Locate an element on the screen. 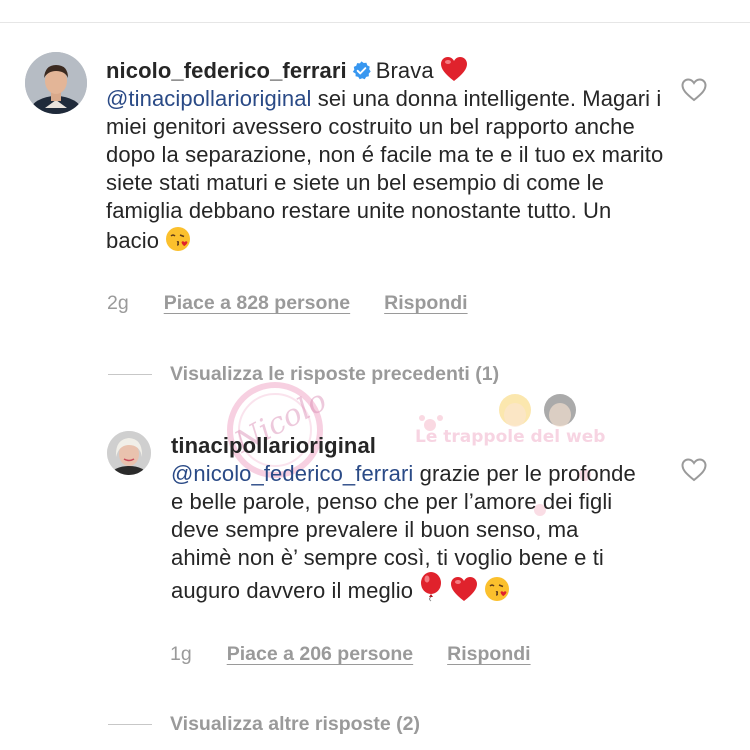 The height and width of the screenshot is (750, 750). reply-avatar is located at coordinates (129, 453).